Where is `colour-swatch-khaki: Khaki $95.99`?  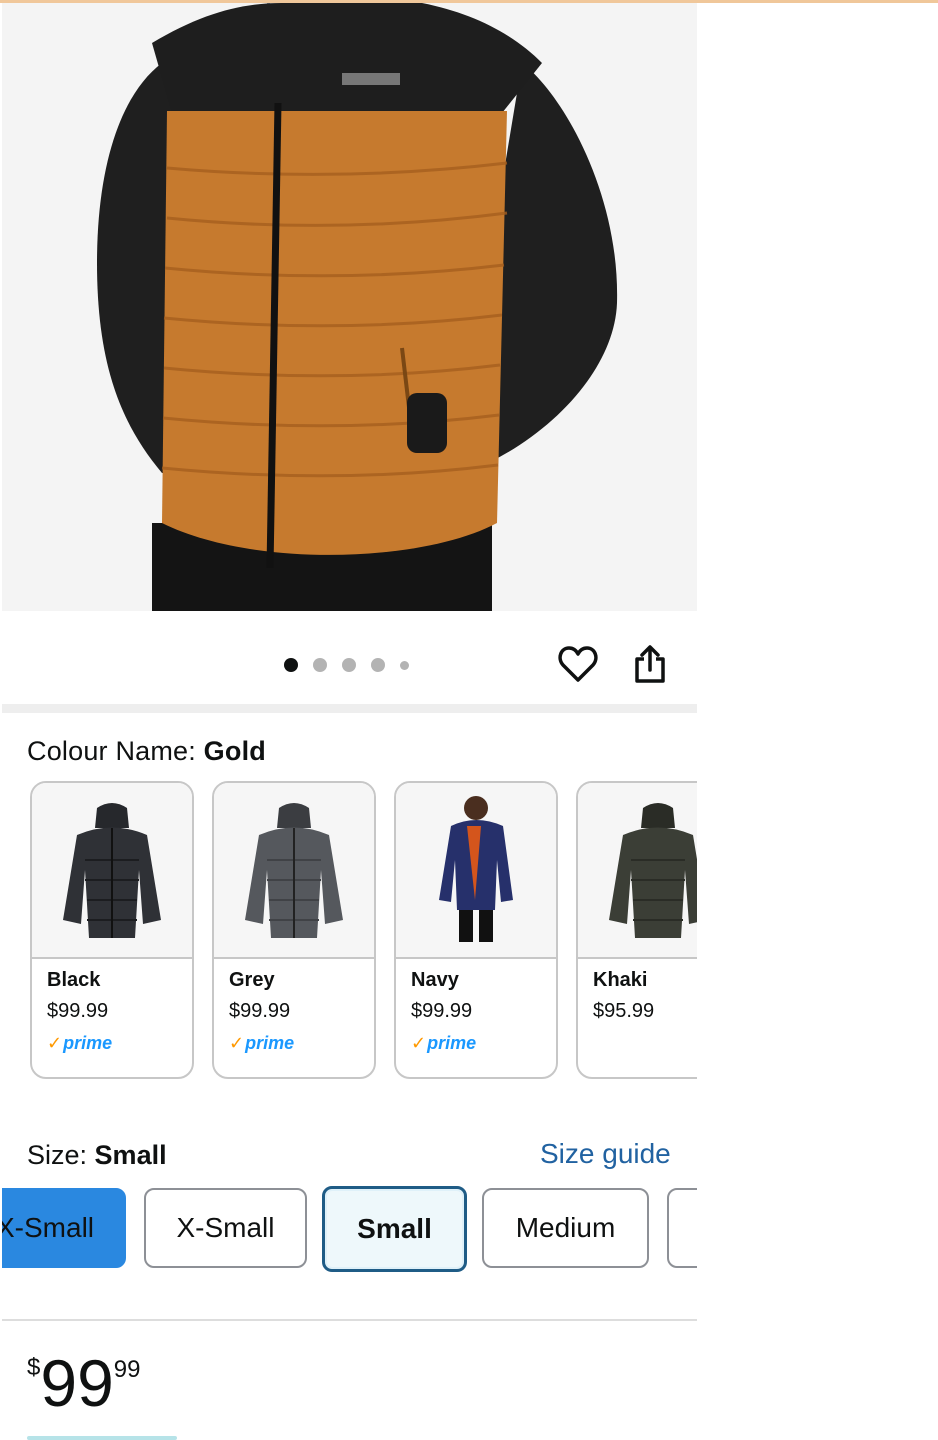
colour-swatch-khaki: Khaki $95.99 is located at coordinates (636, 930).